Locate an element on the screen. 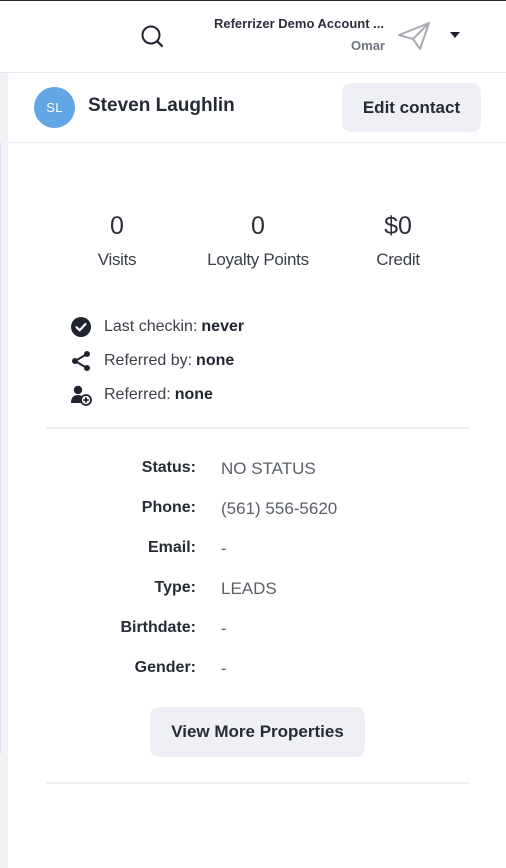 The height and width of the screenshot is (868, 506). gender-label: Gender: is located at coordinates (165, 667).